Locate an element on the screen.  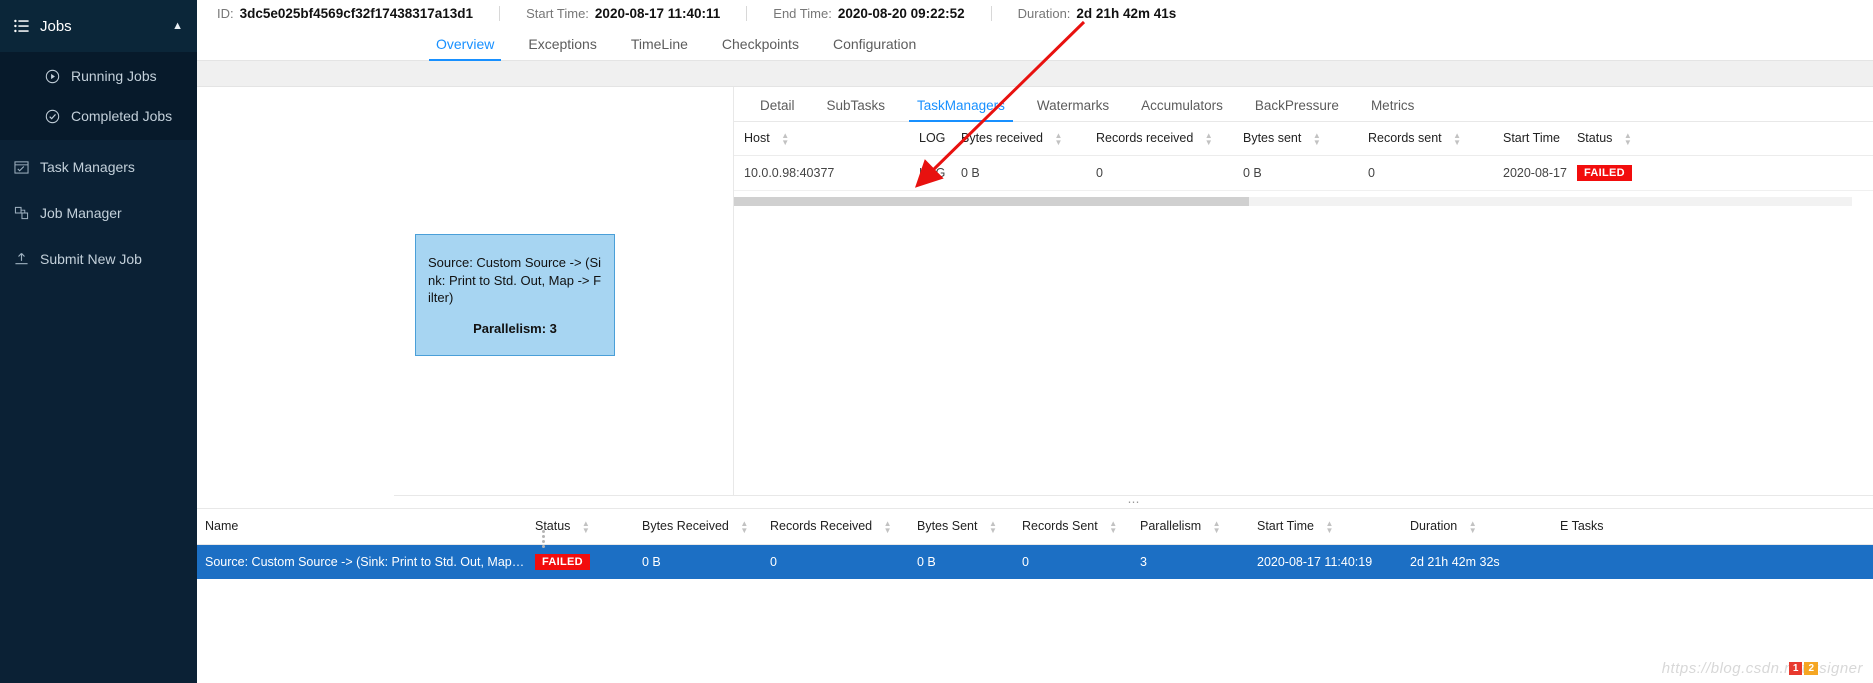
sidebar-group-label: Jobs is located at coordinates (56, 26).